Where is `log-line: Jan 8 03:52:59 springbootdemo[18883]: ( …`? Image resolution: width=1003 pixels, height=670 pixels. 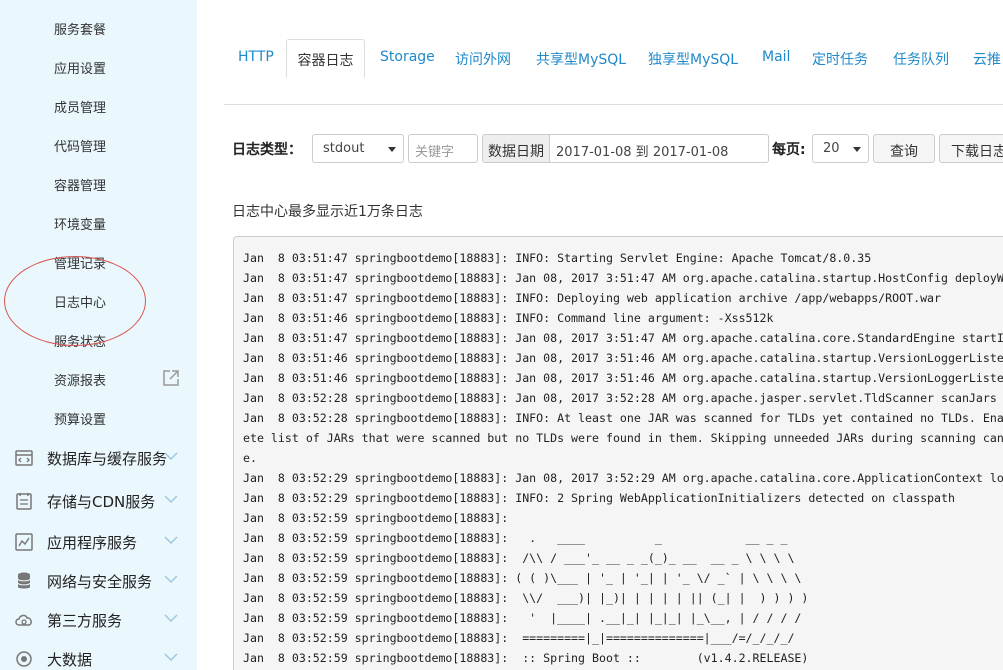 log-line: Jan 8 03:52:59 springbootdemo[18883]: ( … is located at coordinates (522, 578).